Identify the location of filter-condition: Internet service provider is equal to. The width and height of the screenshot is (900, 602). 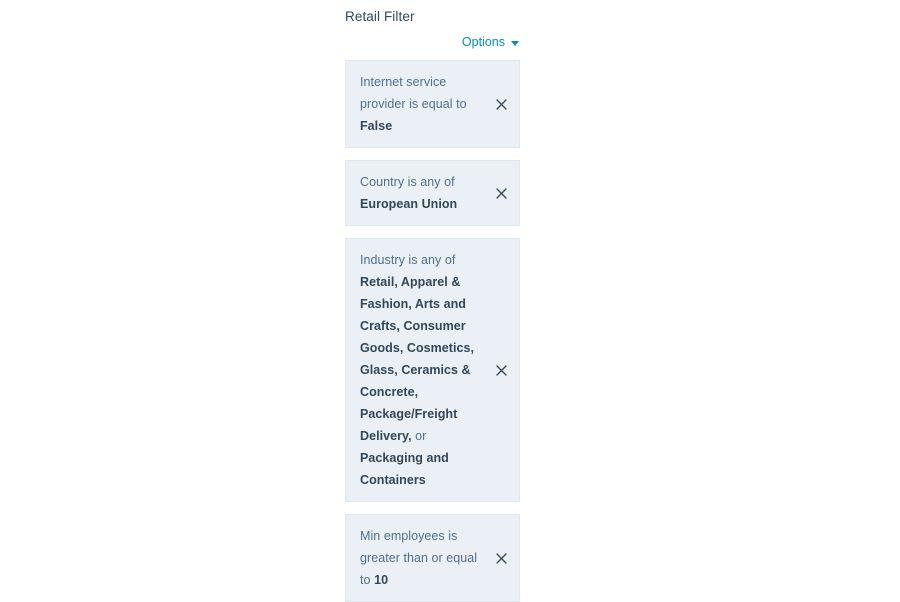
(413, 93).